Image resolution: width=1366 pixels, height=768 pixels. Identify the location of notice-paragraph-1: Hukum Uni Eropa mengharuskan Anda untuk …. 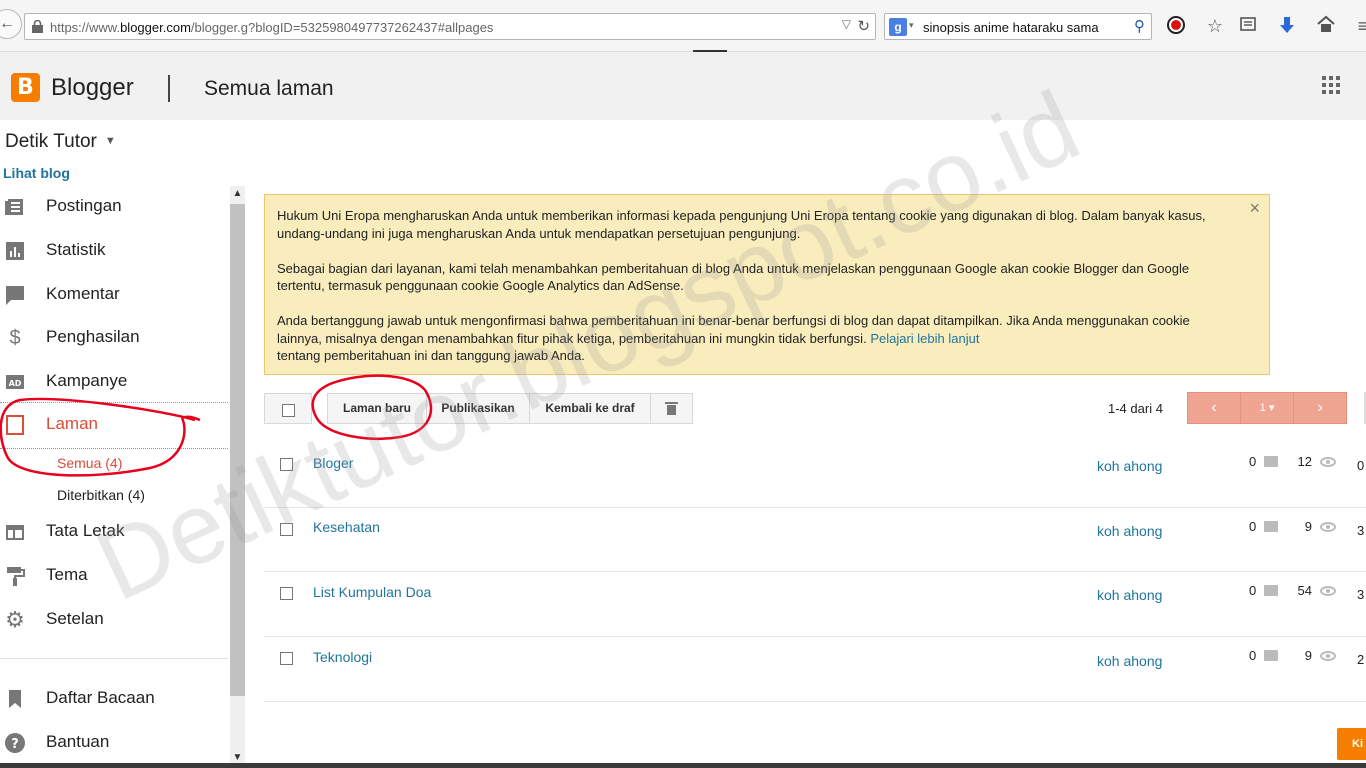
(741, 224).